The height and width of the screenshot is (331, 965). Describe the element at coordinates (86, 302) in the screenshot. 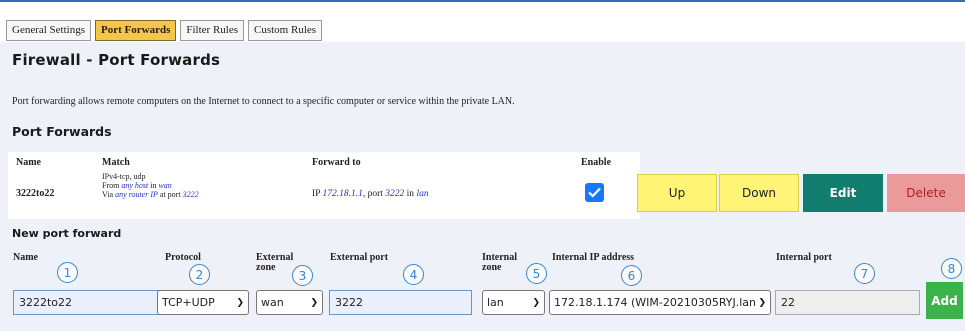

I see `name-input: 3222to22` at that location.